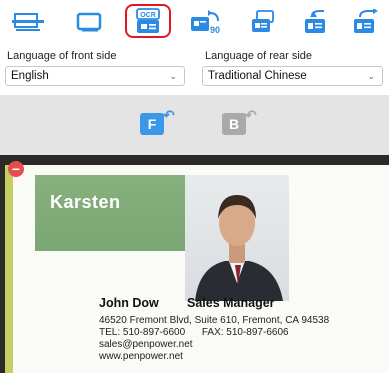 The image size is (389, 373). I want to click on back-side-button: B, so click(234, 124).